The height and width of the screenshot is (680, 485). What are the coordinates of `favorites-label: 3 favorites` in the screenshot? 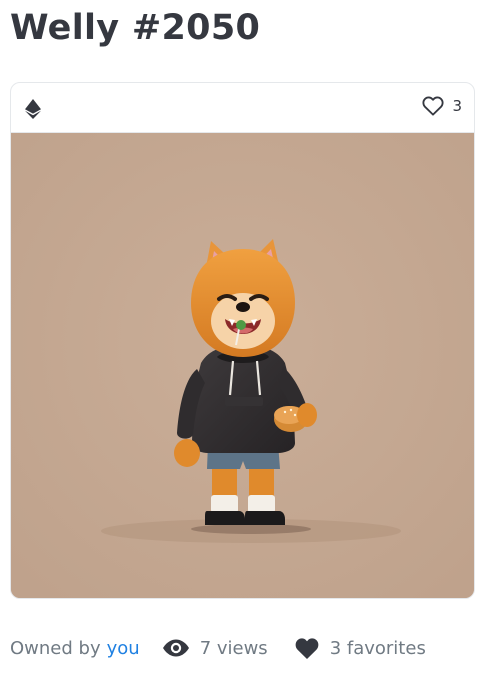 It's located at (377, 648).